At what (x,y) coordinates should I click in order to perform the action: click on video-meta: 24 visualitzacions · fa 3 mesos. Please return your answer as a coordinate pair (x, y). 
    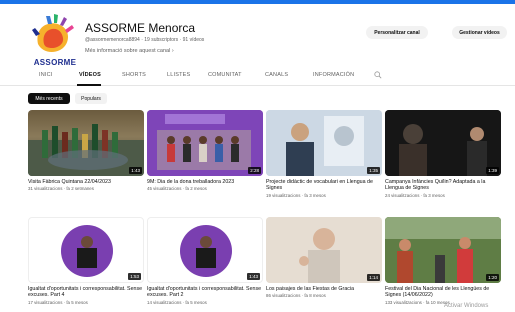
    Looking at the image, I should click on (415, 195).